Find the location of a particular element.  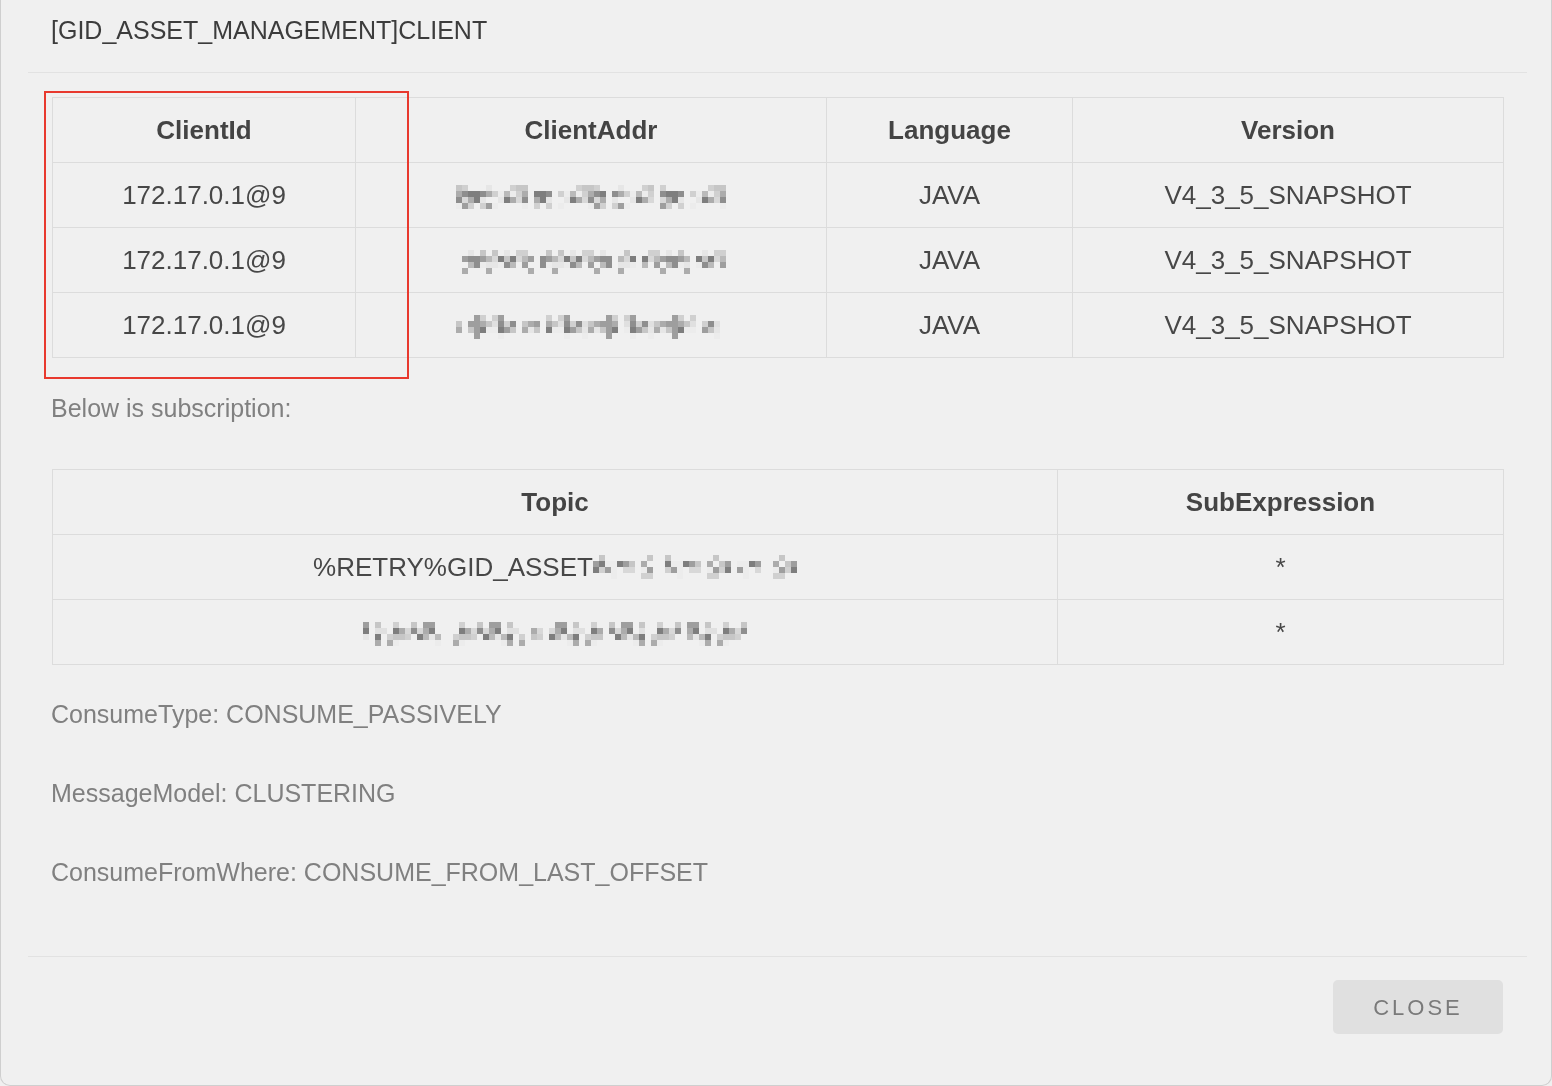

property-text: ConsumeFromWhere: CONSUME_FROM_LAST_OFFSET is located at coordinates (380, 872).